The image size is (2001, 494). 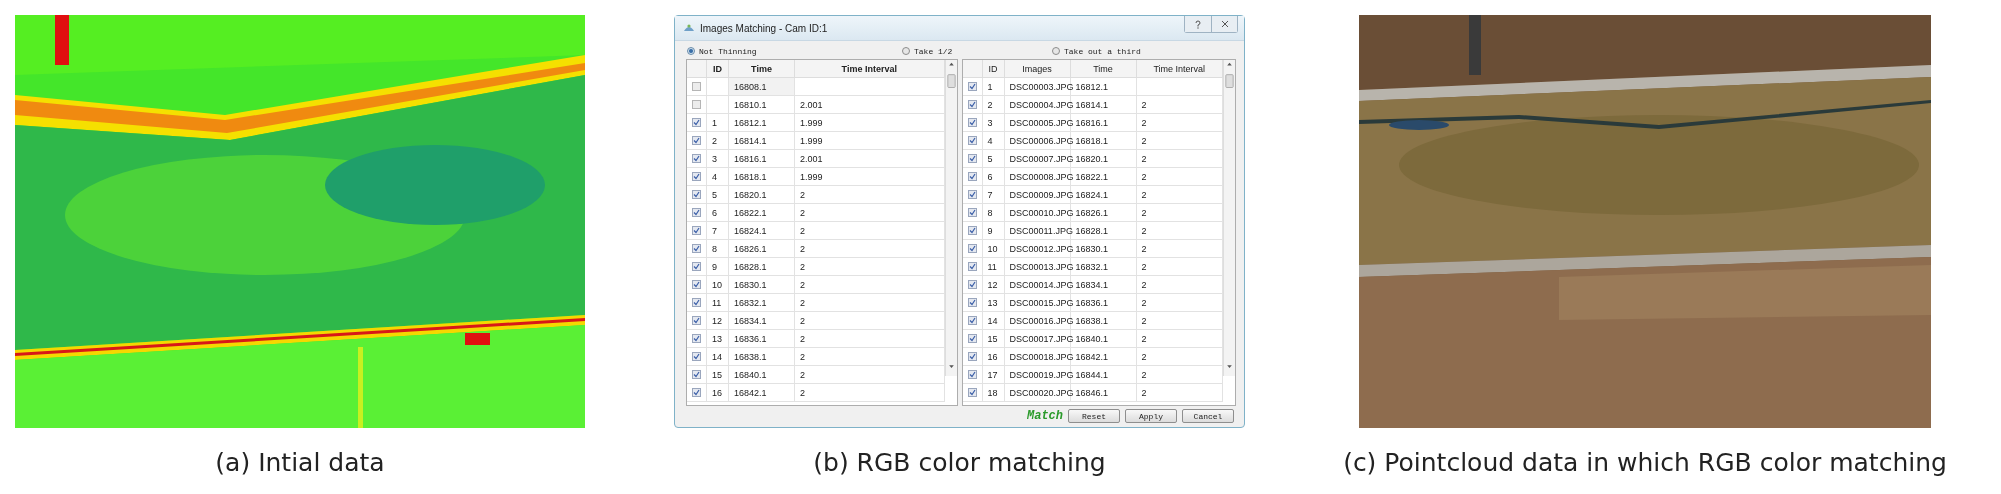 I want to click on table-cell: 16836.1, so click(x=762, y=339).